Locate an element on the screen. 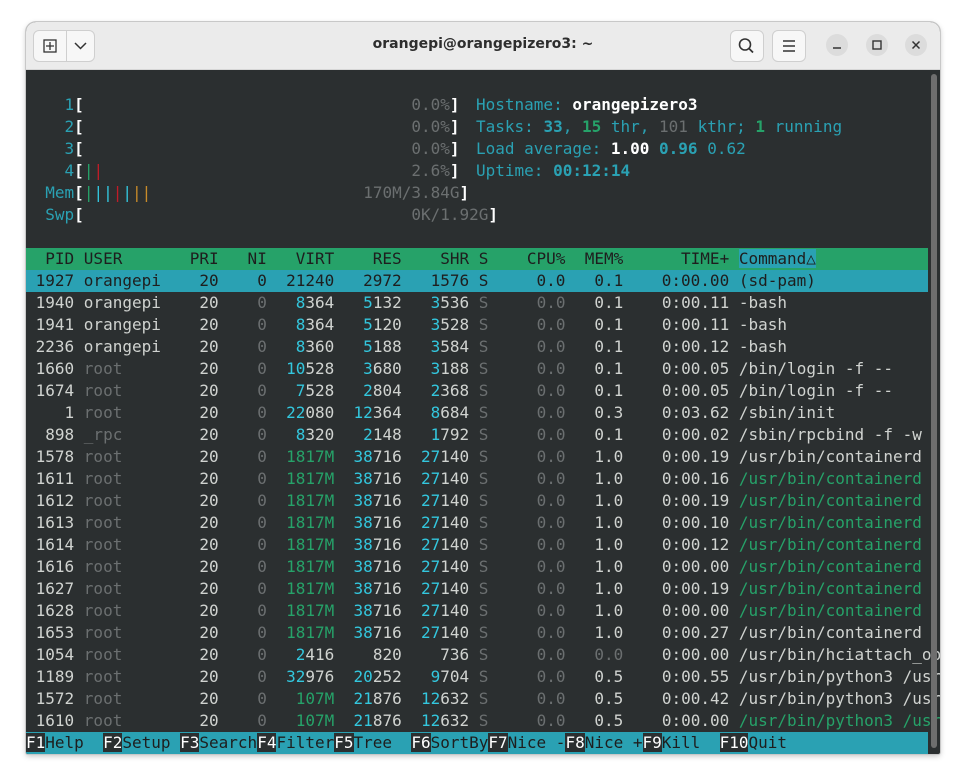 This screenshot has width=966, height=783. column-header-command: Command△ is located at coordinates (777, 258).